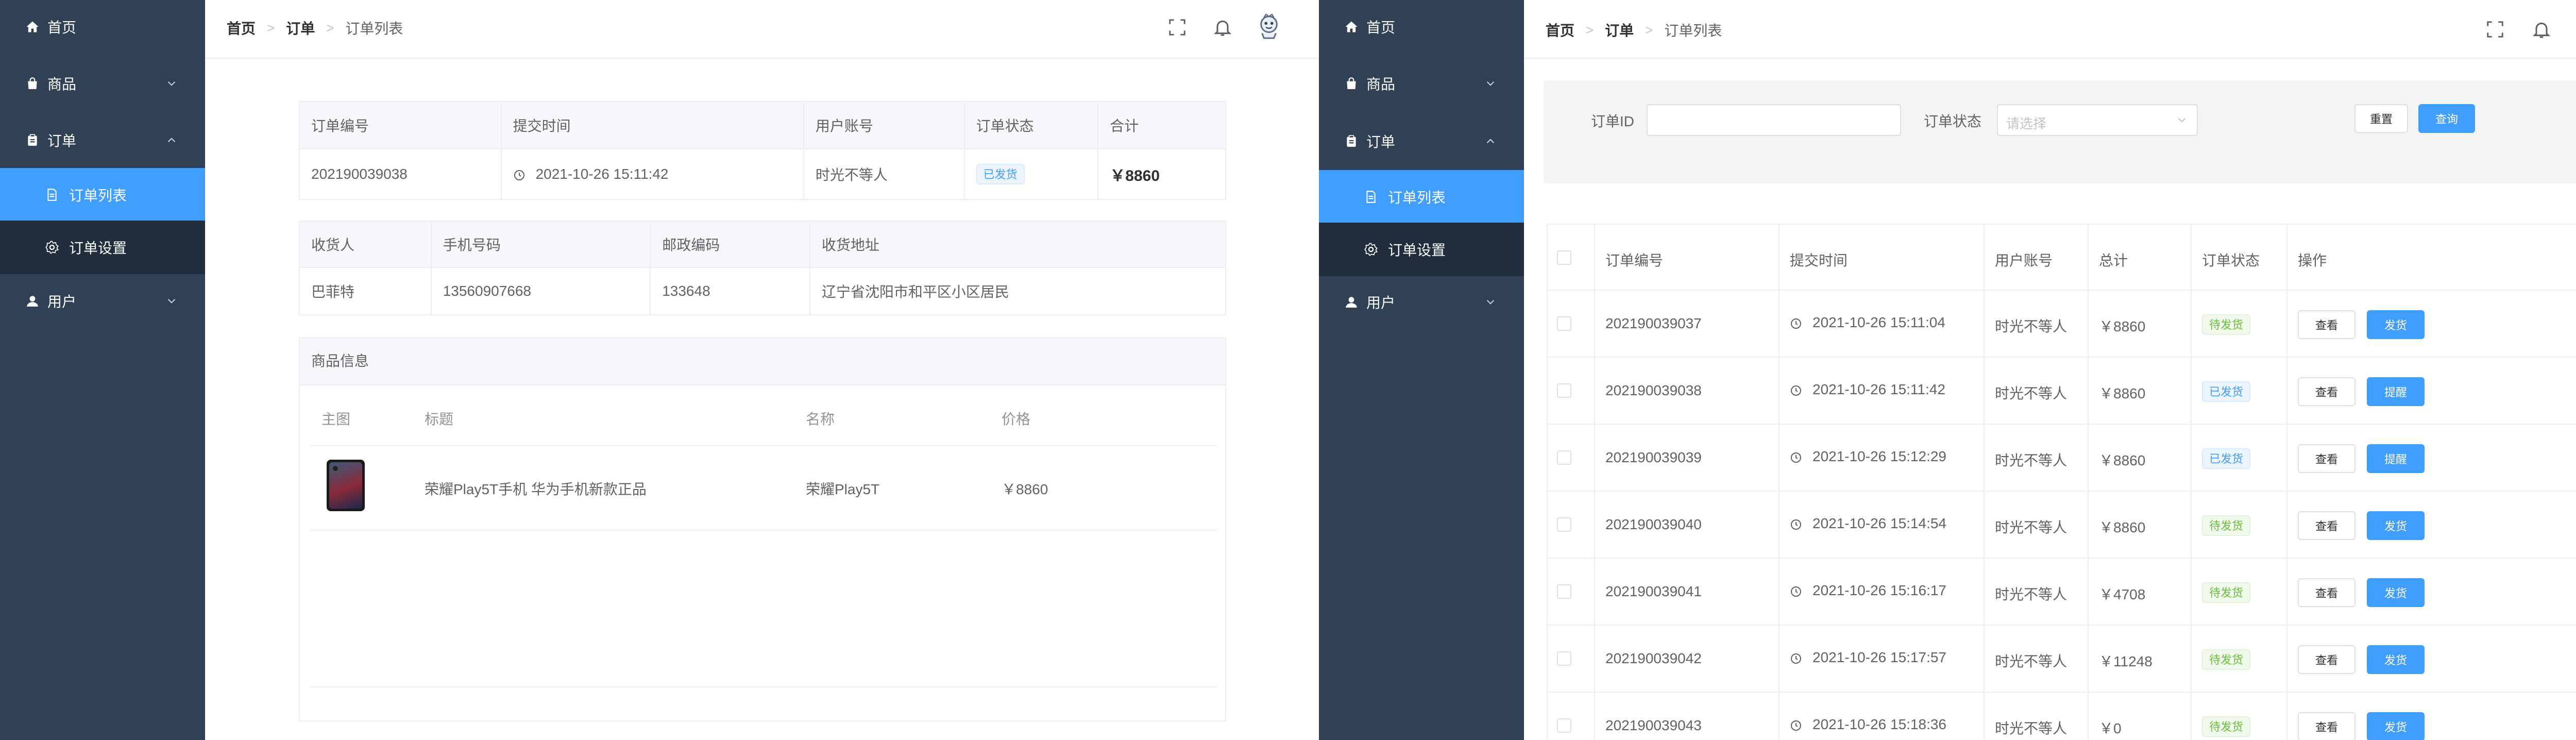 The width and height of the screenshot is (2576, 740). I want to click on order-status: 已发货, so click(1031, 174).